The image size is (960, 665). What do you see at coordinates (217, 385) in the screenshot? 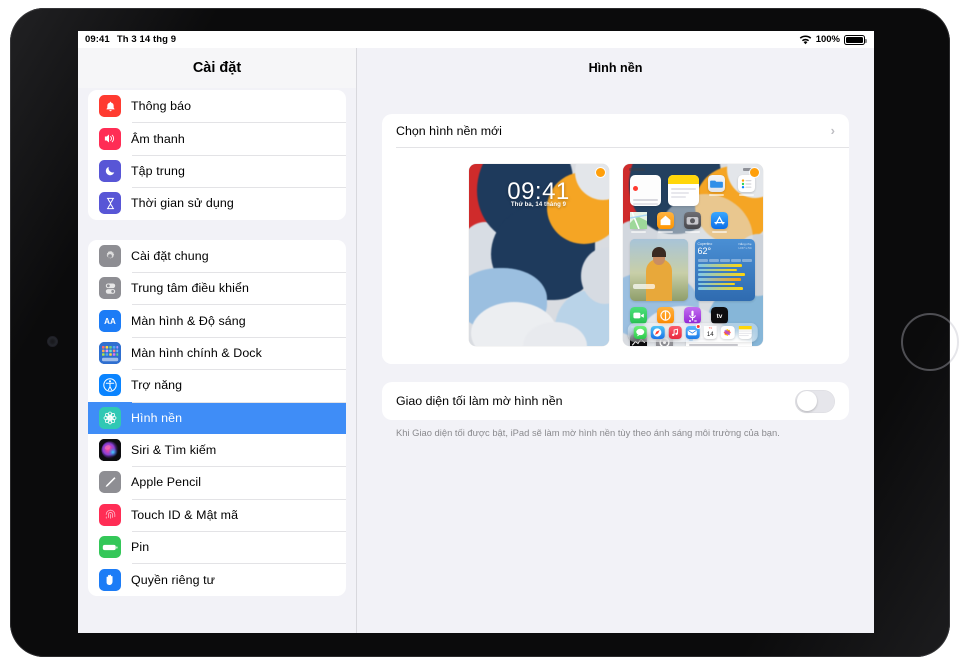
I see `sidebar-item-accessibility: Trợ năng` at bounding box center [217, 385].